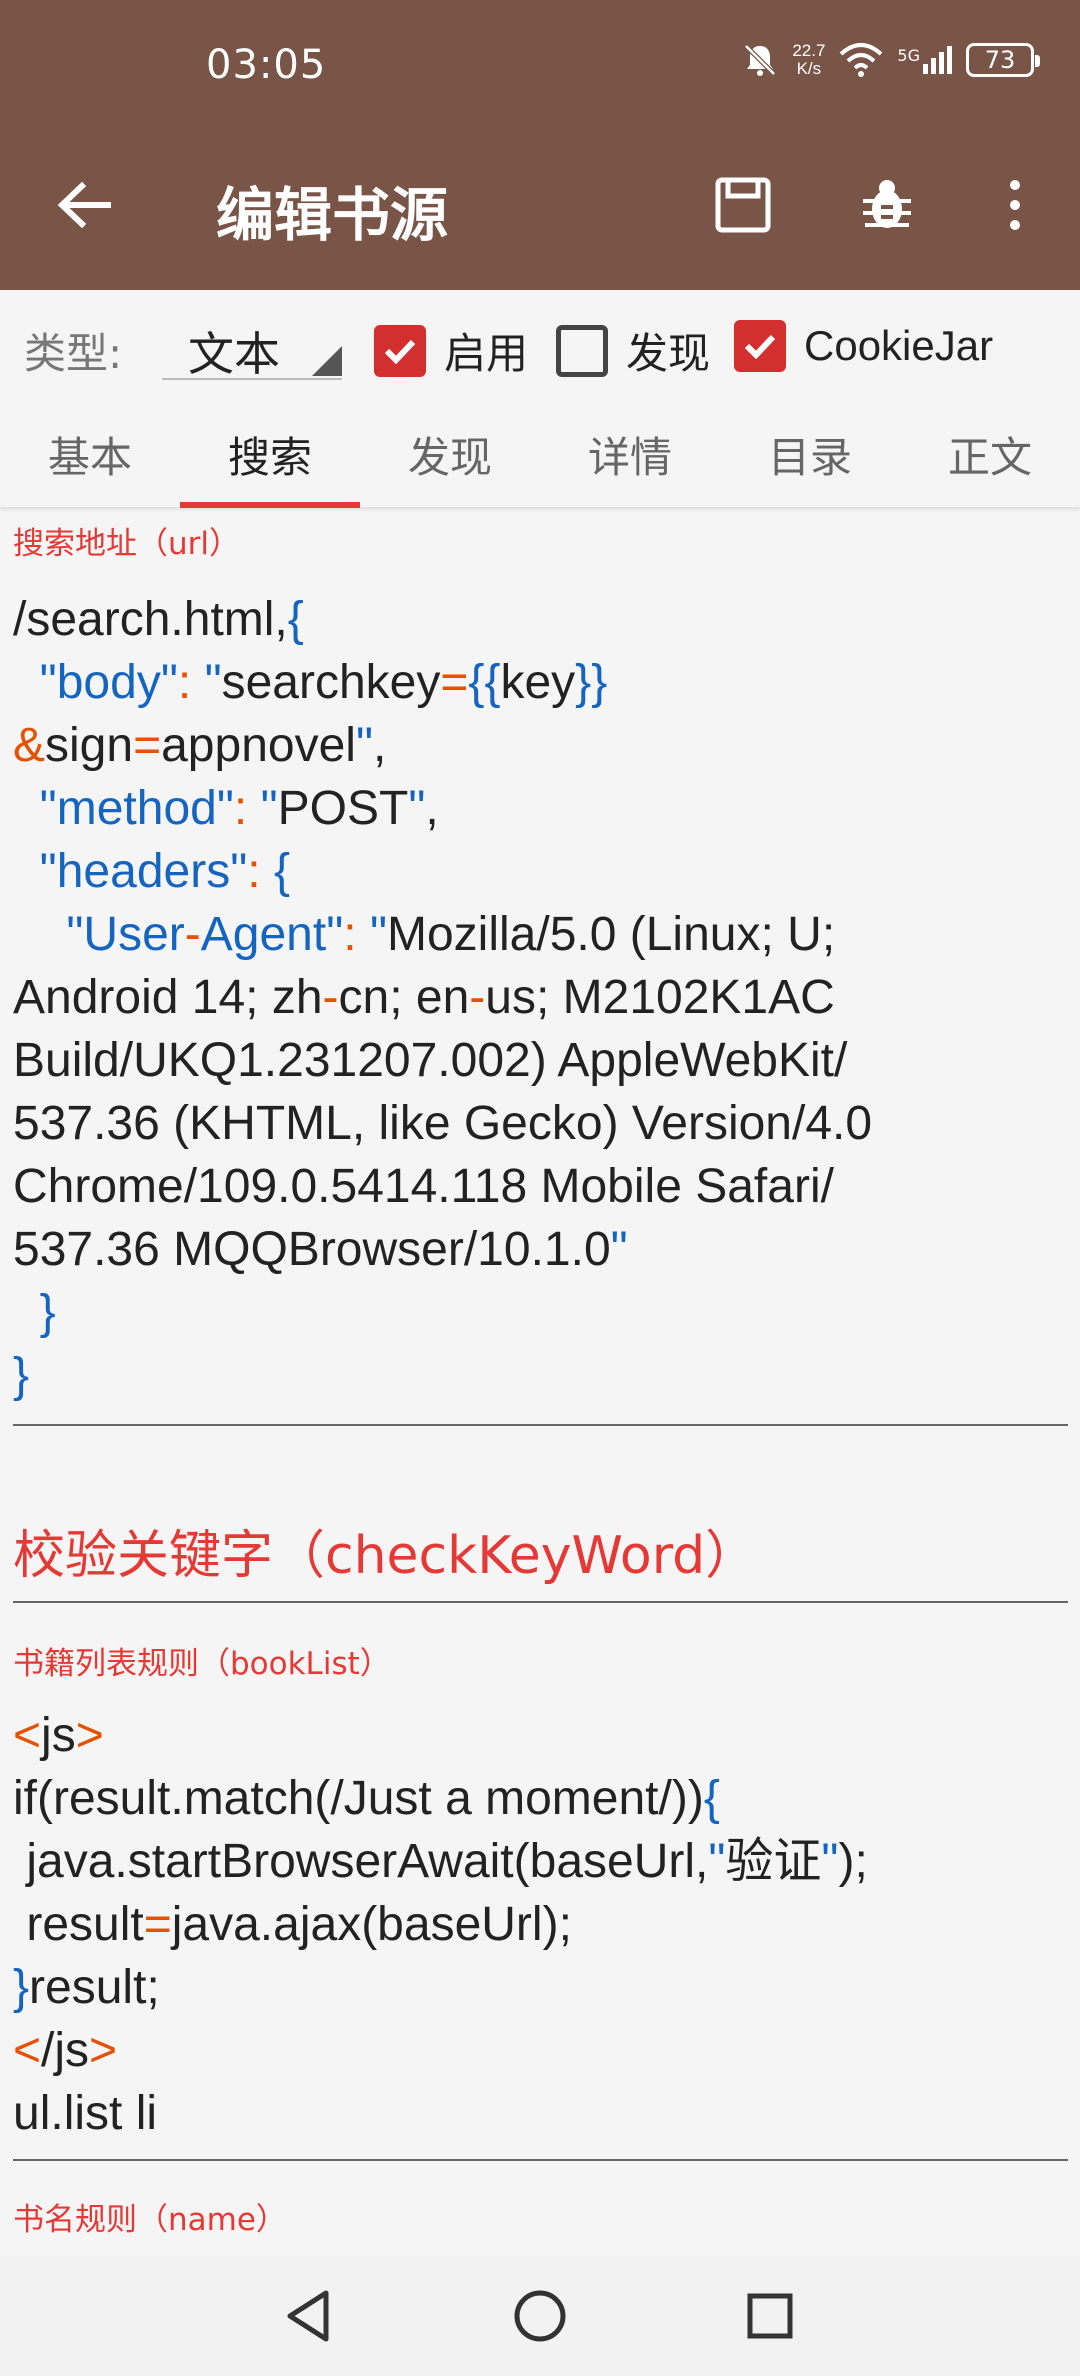  I want to click on tab-content: 正文, so click(990, 454).